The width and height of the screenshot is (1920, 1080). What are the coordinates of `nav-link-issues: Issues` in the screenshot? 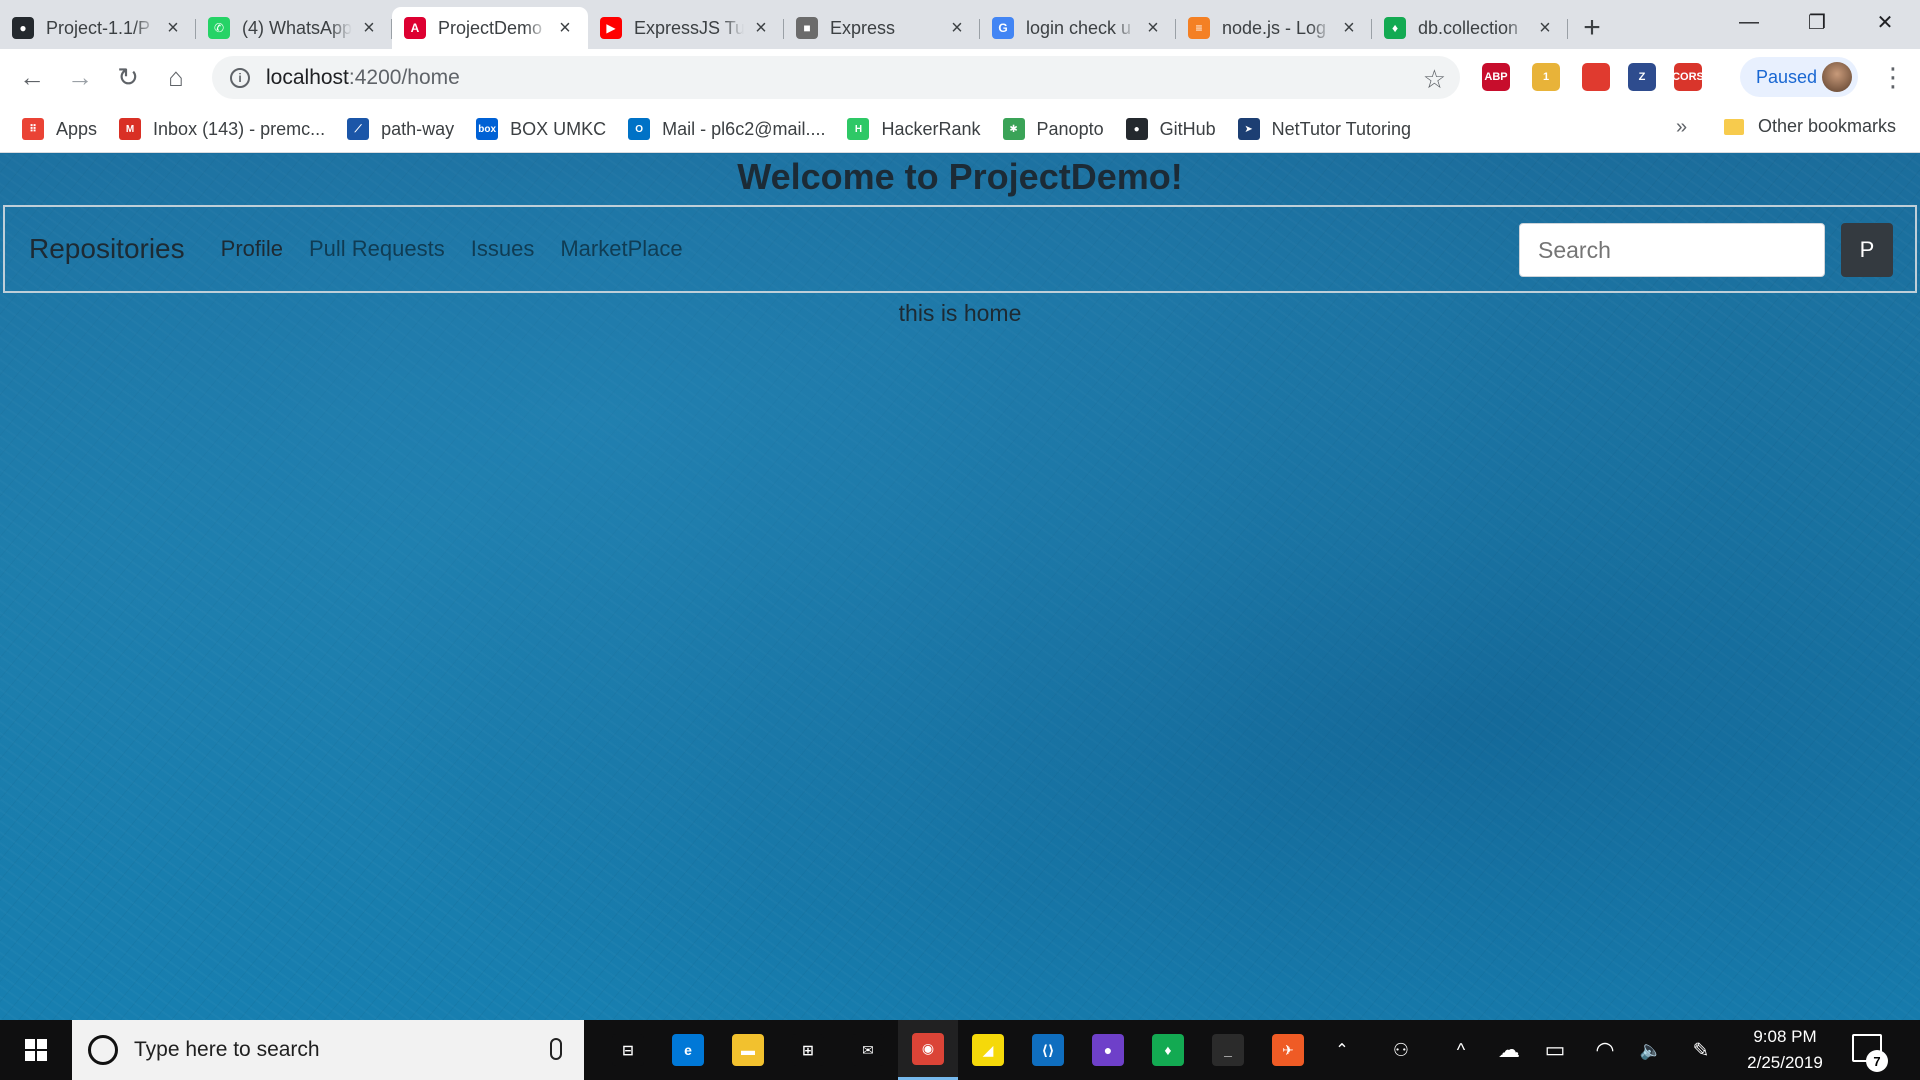 It's located at (503, 249).